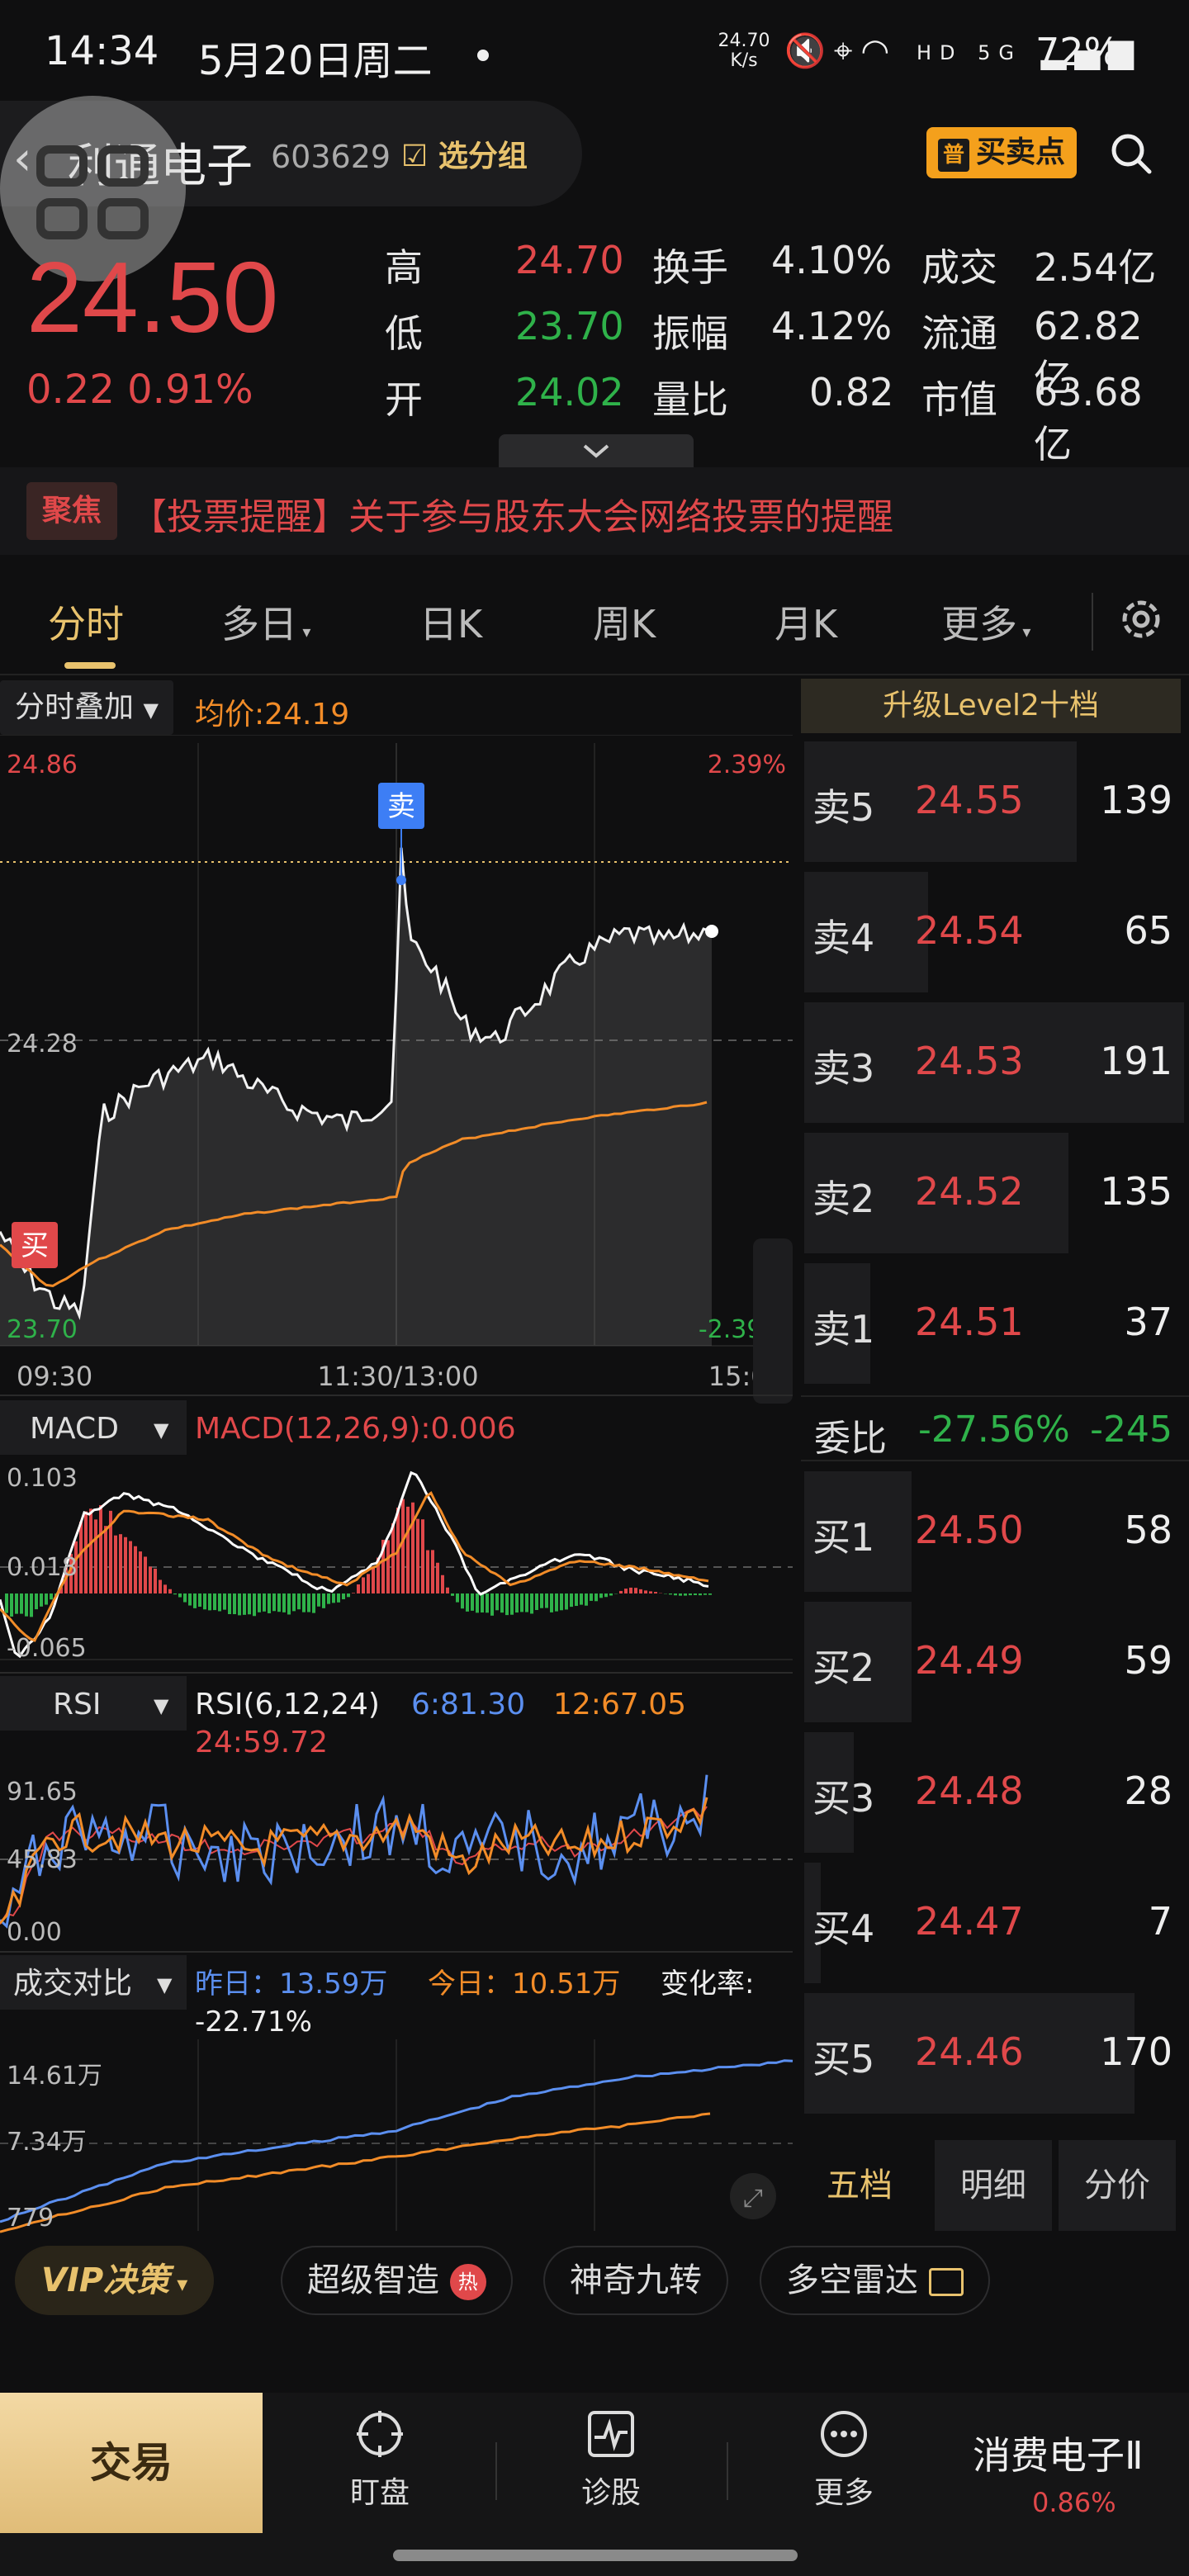 The width and height of the screenshot is (1189, 2576). Describe the element at coordinates (959, 333) in the screenshot. I see `label-float-cap: 流通` at that location.